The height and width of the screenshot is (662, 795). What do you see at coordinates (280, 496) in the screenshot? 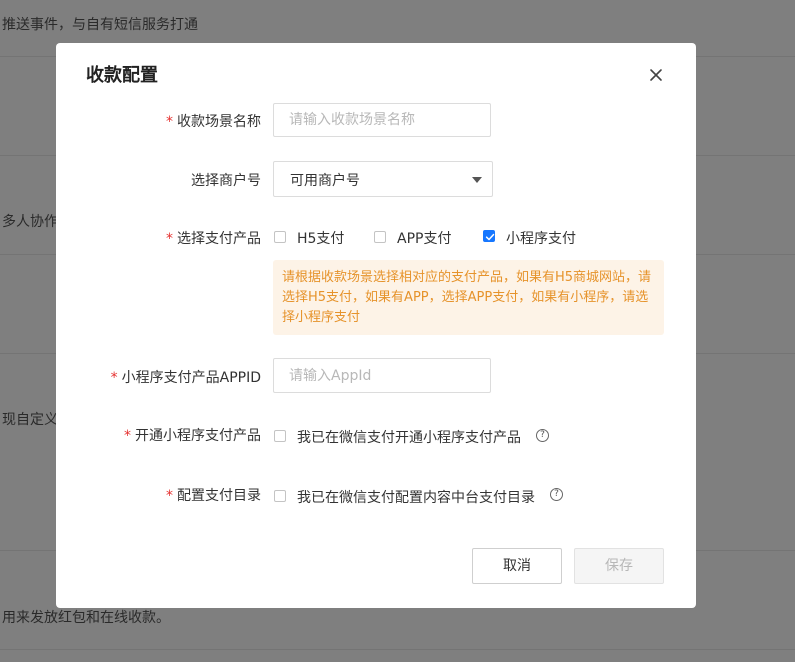
I see `pay-dir-checkbox` at bounding box center [280, 496].